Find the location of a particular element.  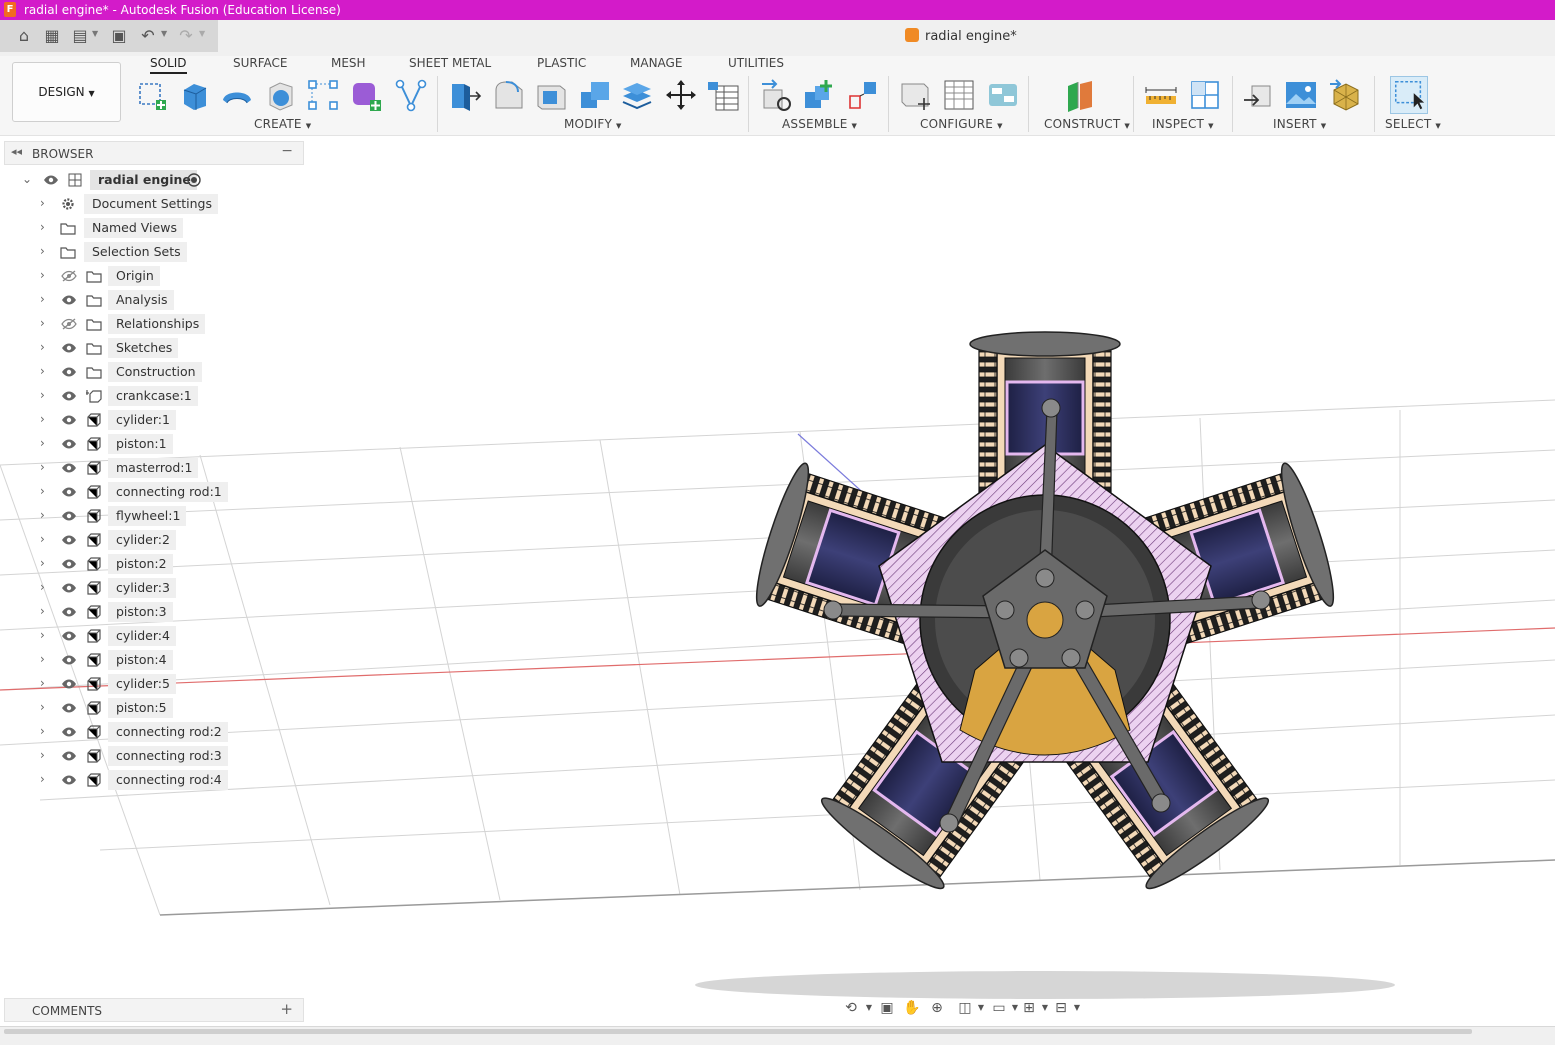

file-caret-icon: ▼ is located at coordinates (95, 33).